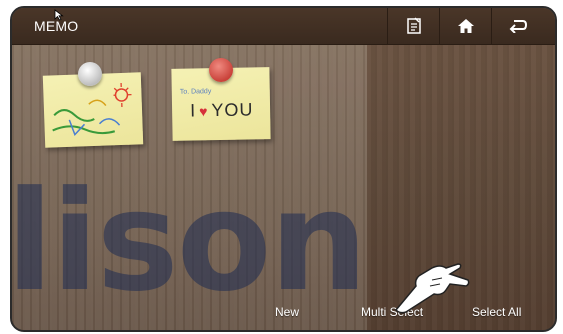 This screenshot has height=334, width=563. What do you see at coordinates (204, 111) in the screenshot?
I see `heart-icon: ♥` at bounding box center [204, 111].